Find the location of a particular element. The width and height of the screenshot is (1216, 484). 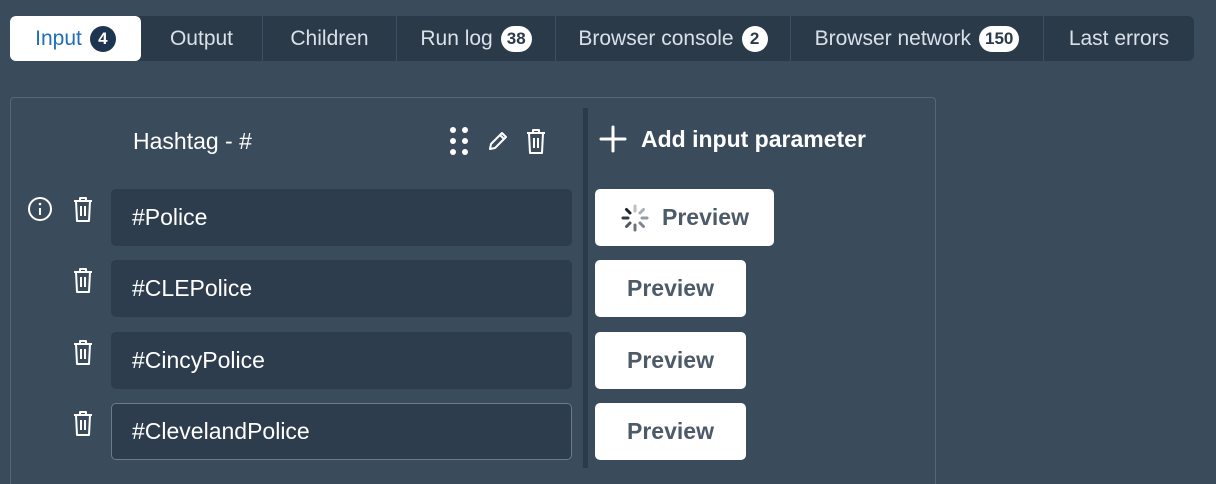

tab-last-errors: Last errors is located at coordinates (1119, 38).